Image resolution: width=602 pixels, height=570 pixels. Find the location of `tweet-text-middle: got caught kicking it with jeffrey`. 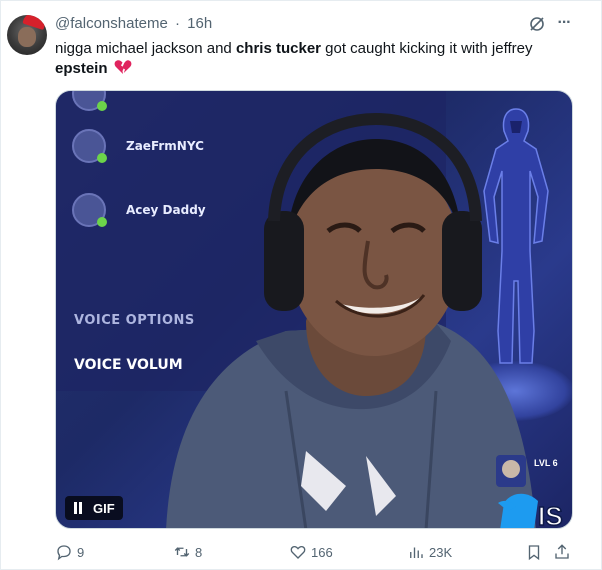

tweet-text-middle: got caught kicking it with jeffrey is located at coordinates (427, 48).